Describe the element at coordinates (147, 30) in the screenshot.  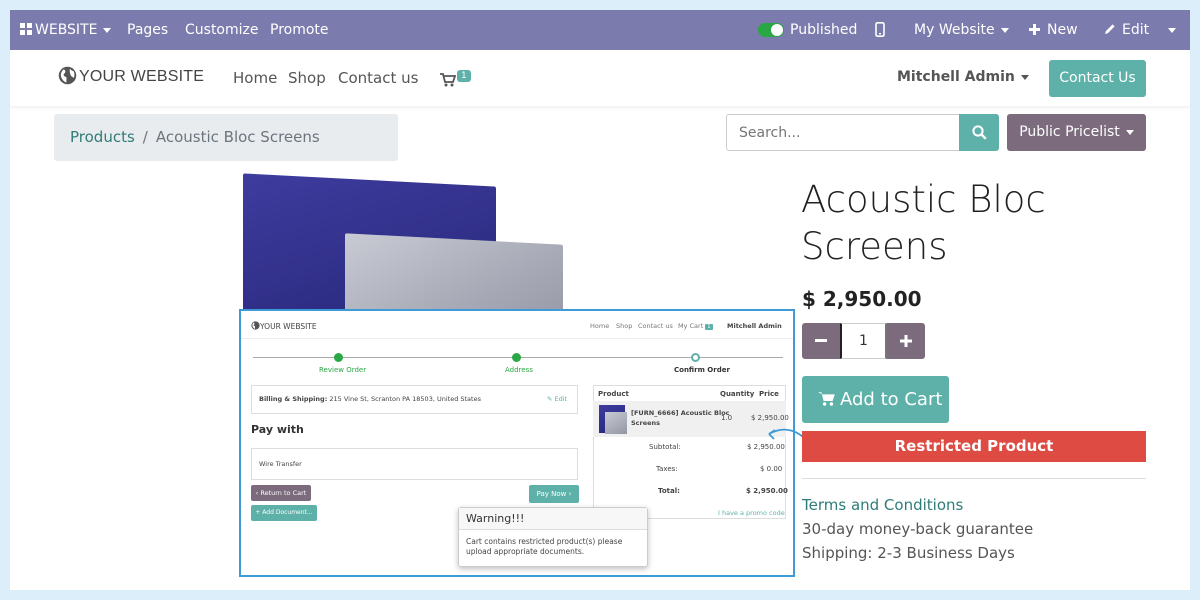
I see `pages-menu: Pages` at that location.